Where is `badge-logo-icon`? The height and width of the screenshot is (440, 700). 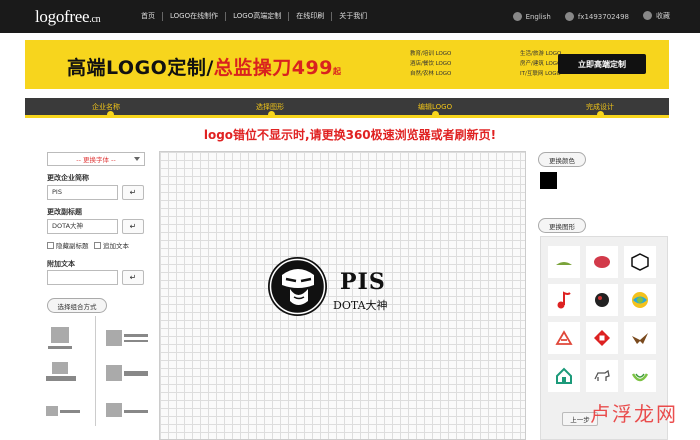
badge-logo-icon is located at coordinates (640, 262).